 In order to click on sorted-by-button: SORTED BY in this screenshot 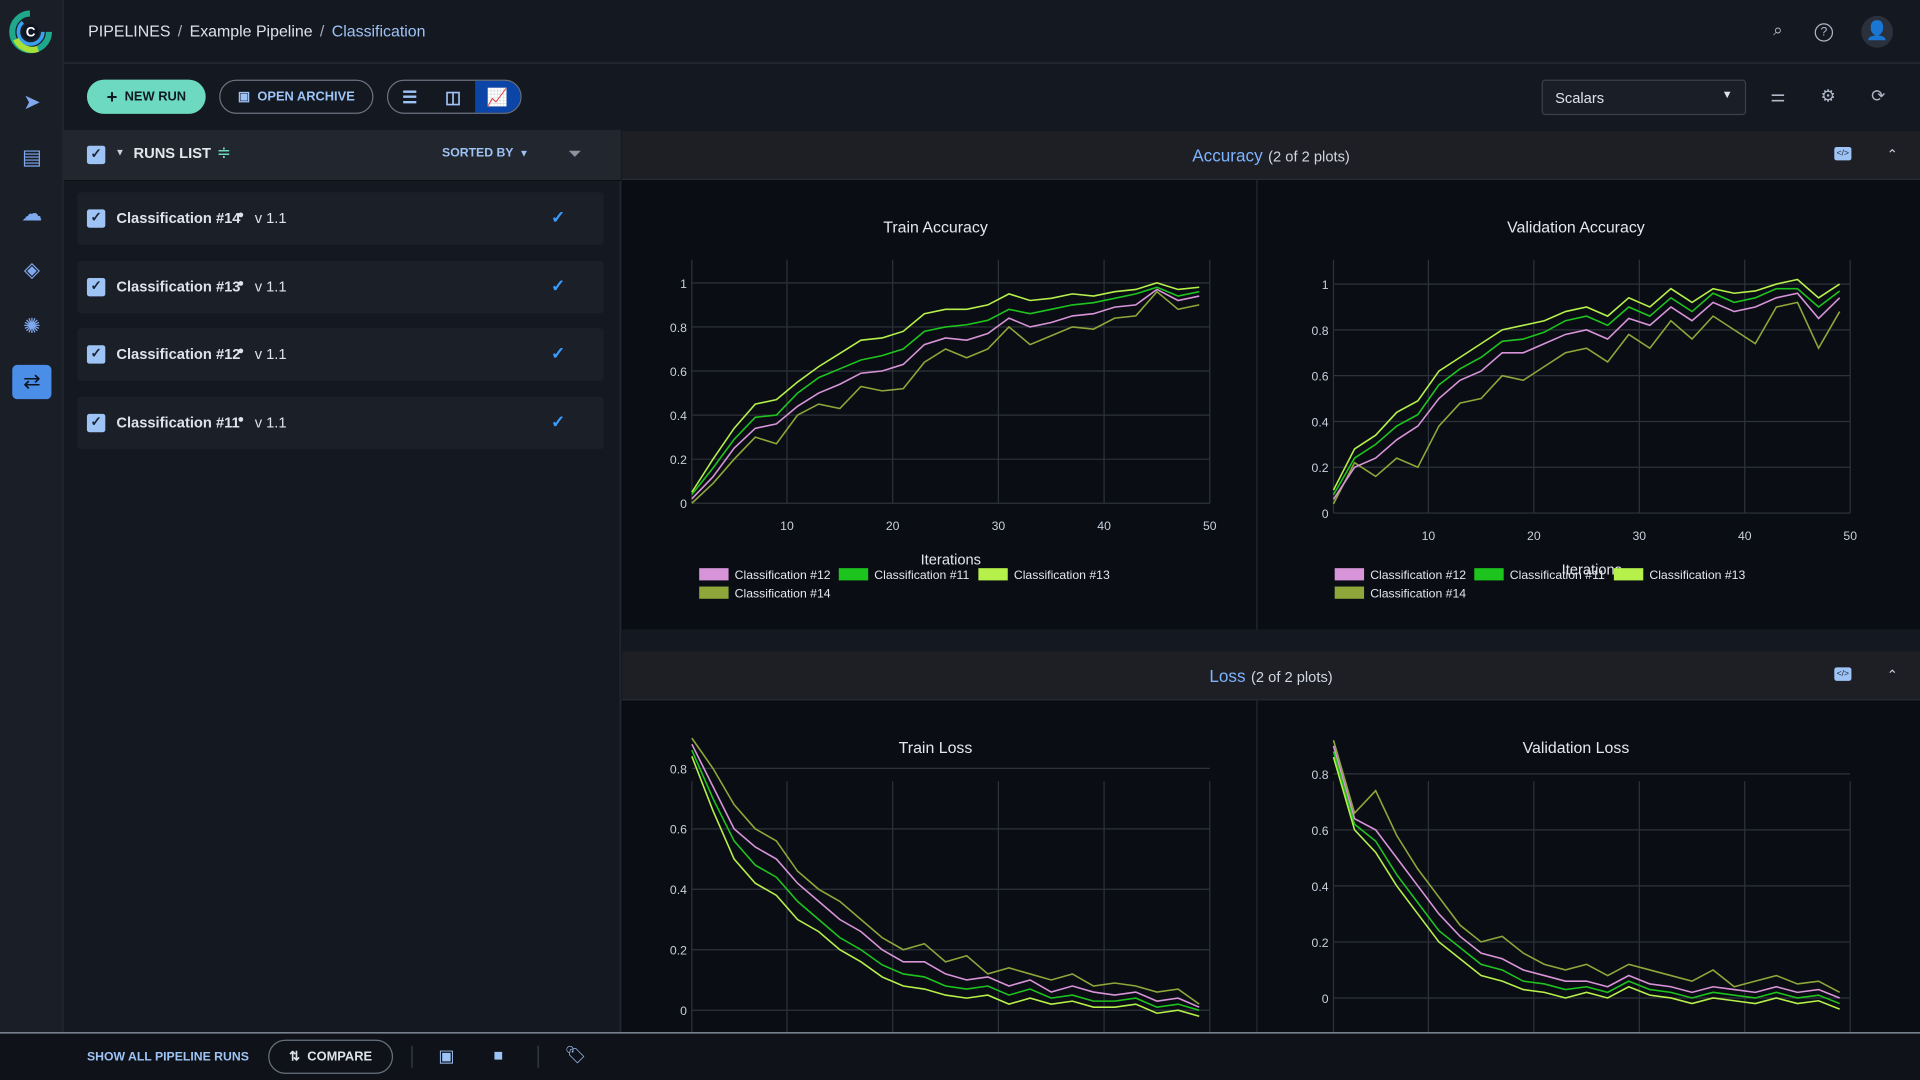, I will do `click(477, 153)`.